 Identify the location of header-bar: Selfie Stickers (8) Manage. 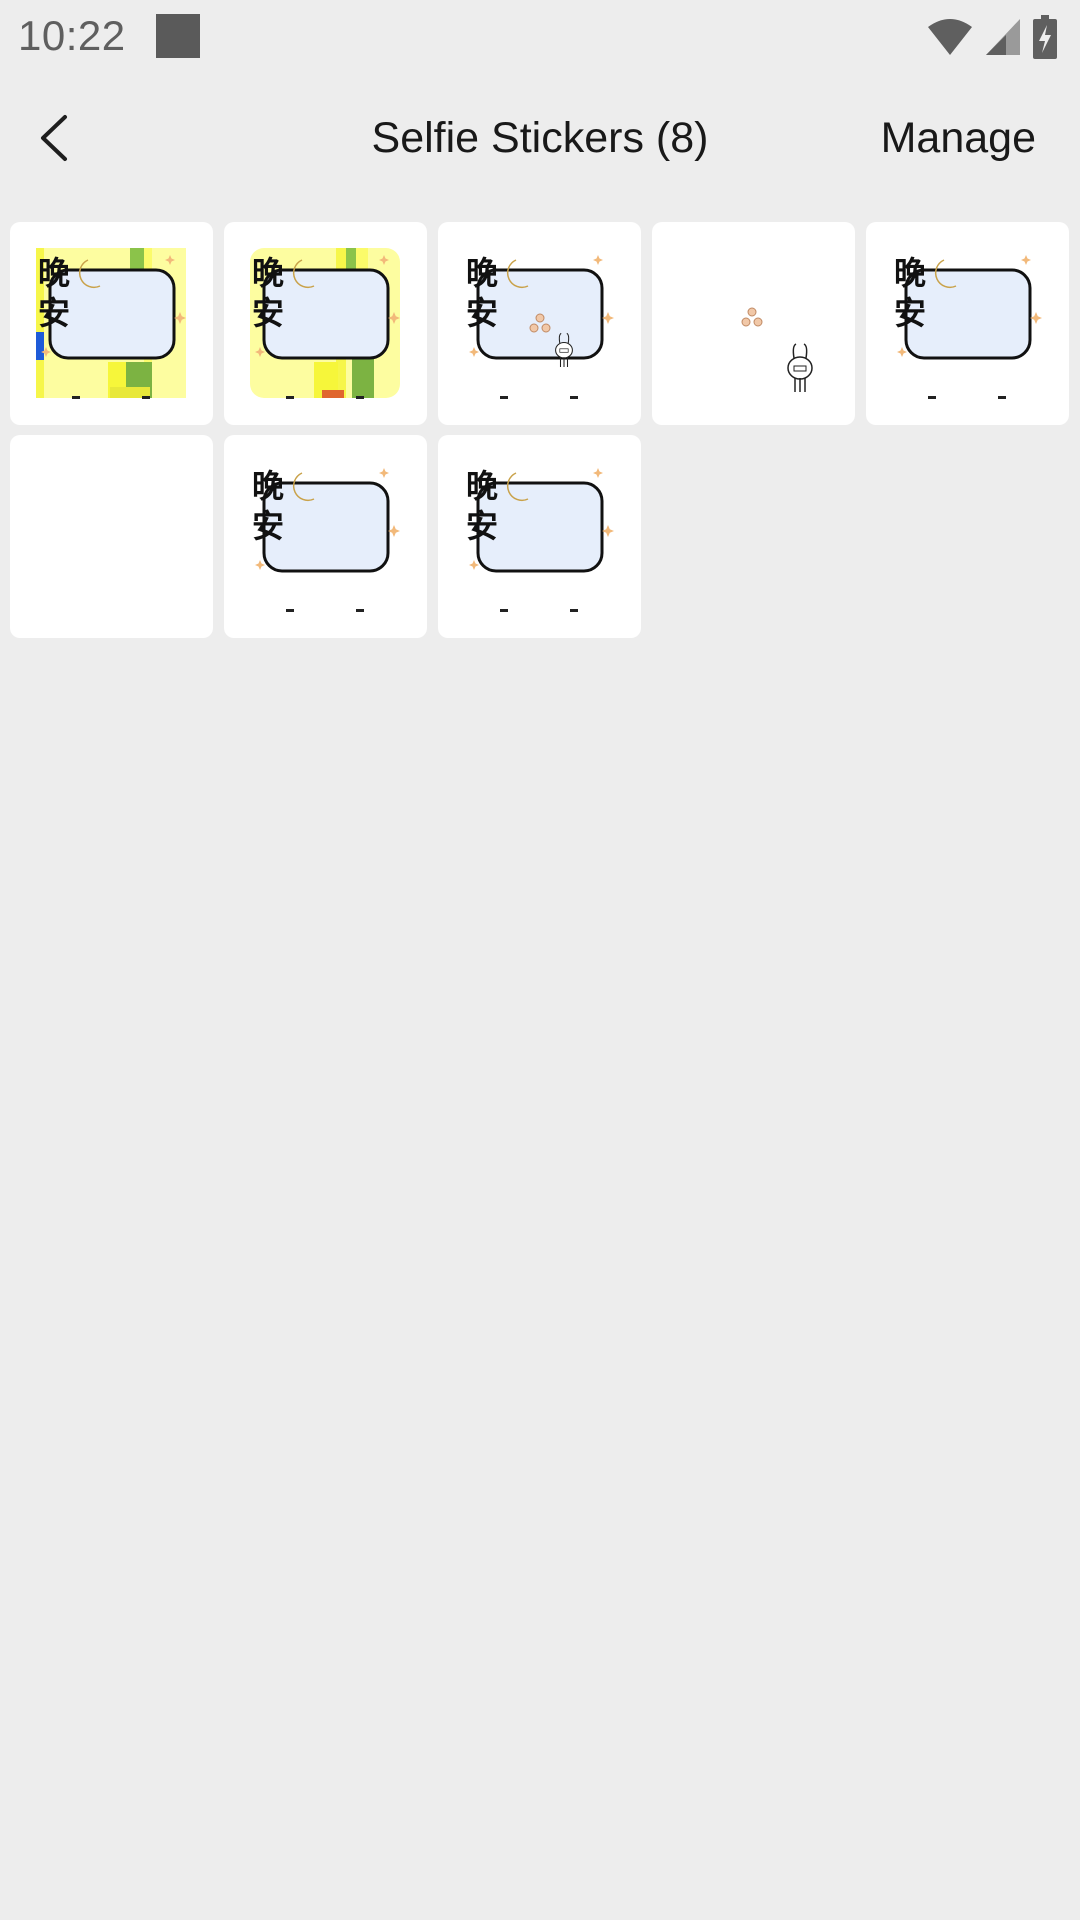
(540, 138).